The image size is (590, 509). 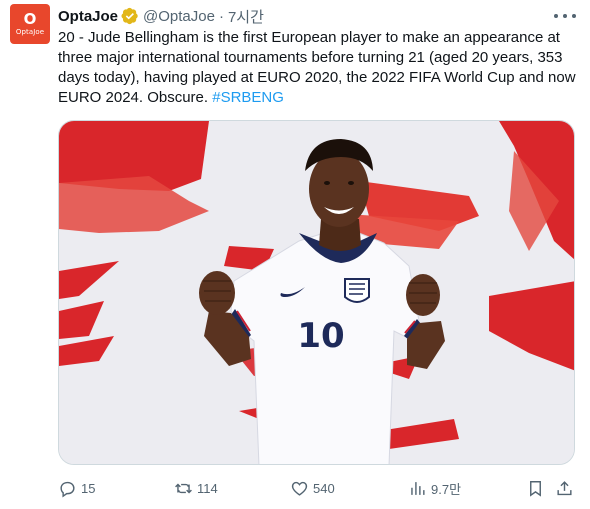 I want to click on share-button, so click(x=564, y=488).